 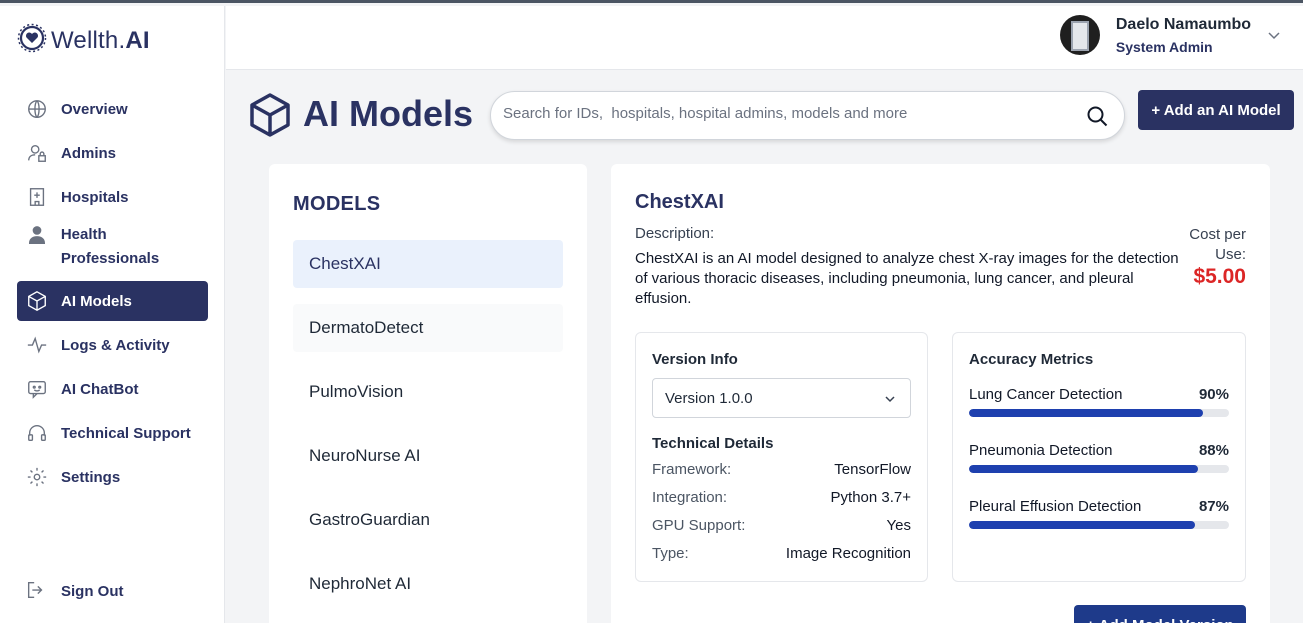 What do you see at coordinates (112, 153) in the screenshot?
I see `sidebar-item-admins: Admins` at bounding box center [112, 153].